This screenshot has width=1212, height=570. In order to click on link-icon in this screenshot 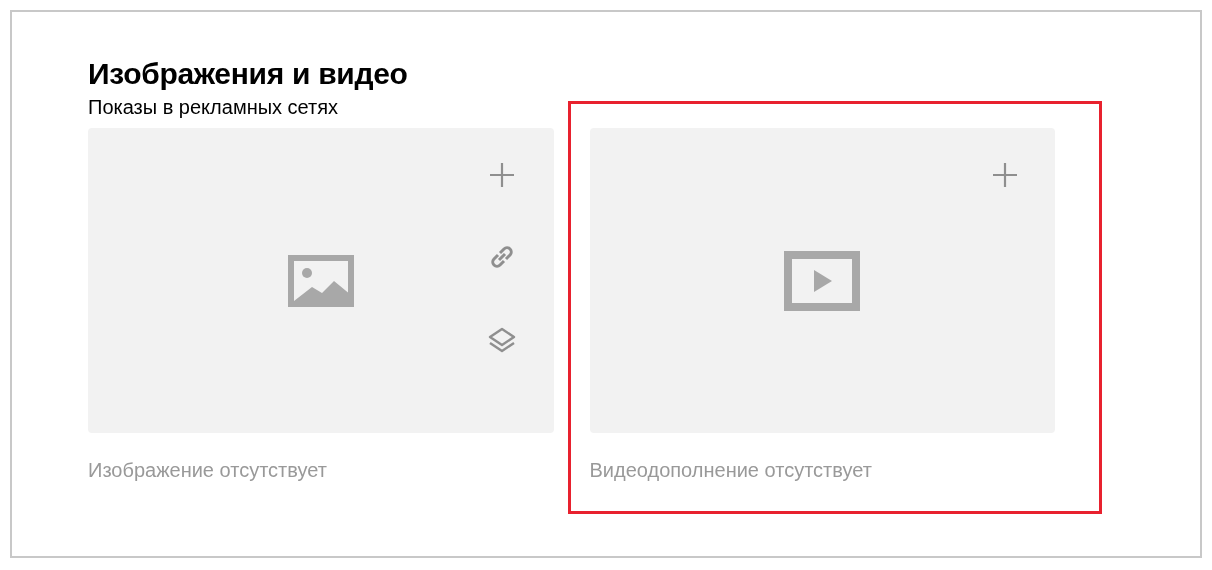, I will do `click(501, 257)`.